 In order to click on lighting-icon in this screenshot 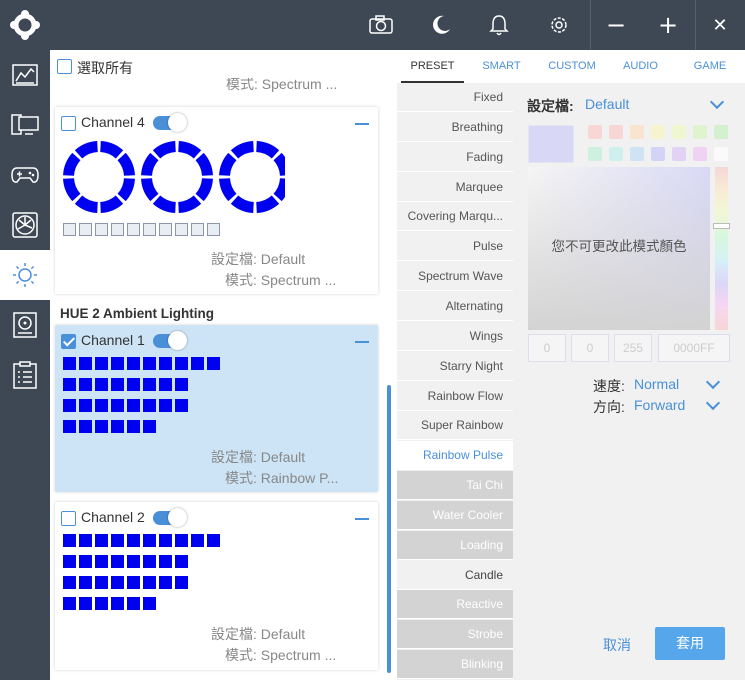, I will do `click(25, 275)`.